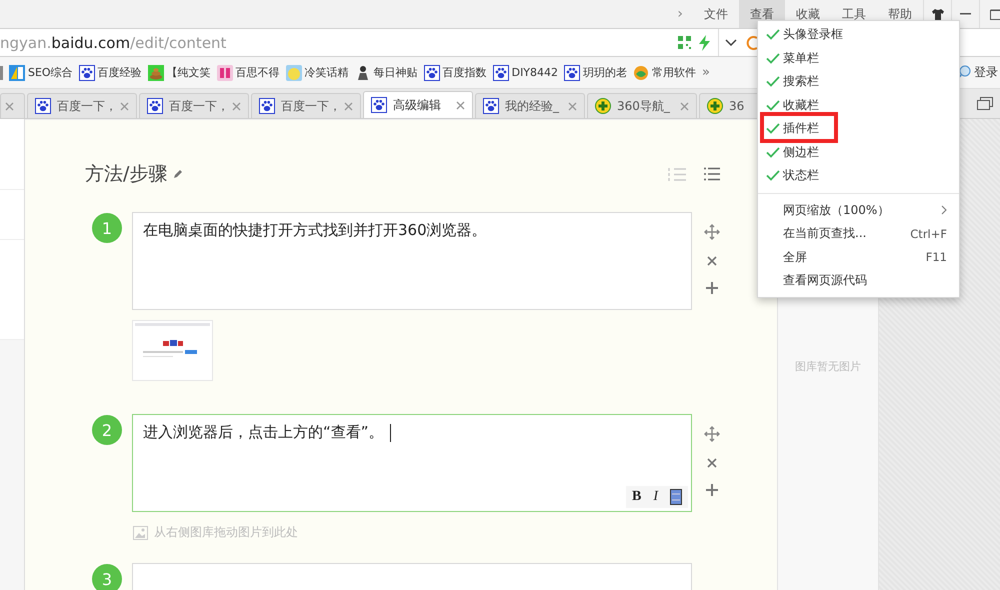 The image size is (1000, 590). Describe the element at coordinates (326, 72) in the screenshot. I see `bookmark-link: 冷笑话精` at that location.